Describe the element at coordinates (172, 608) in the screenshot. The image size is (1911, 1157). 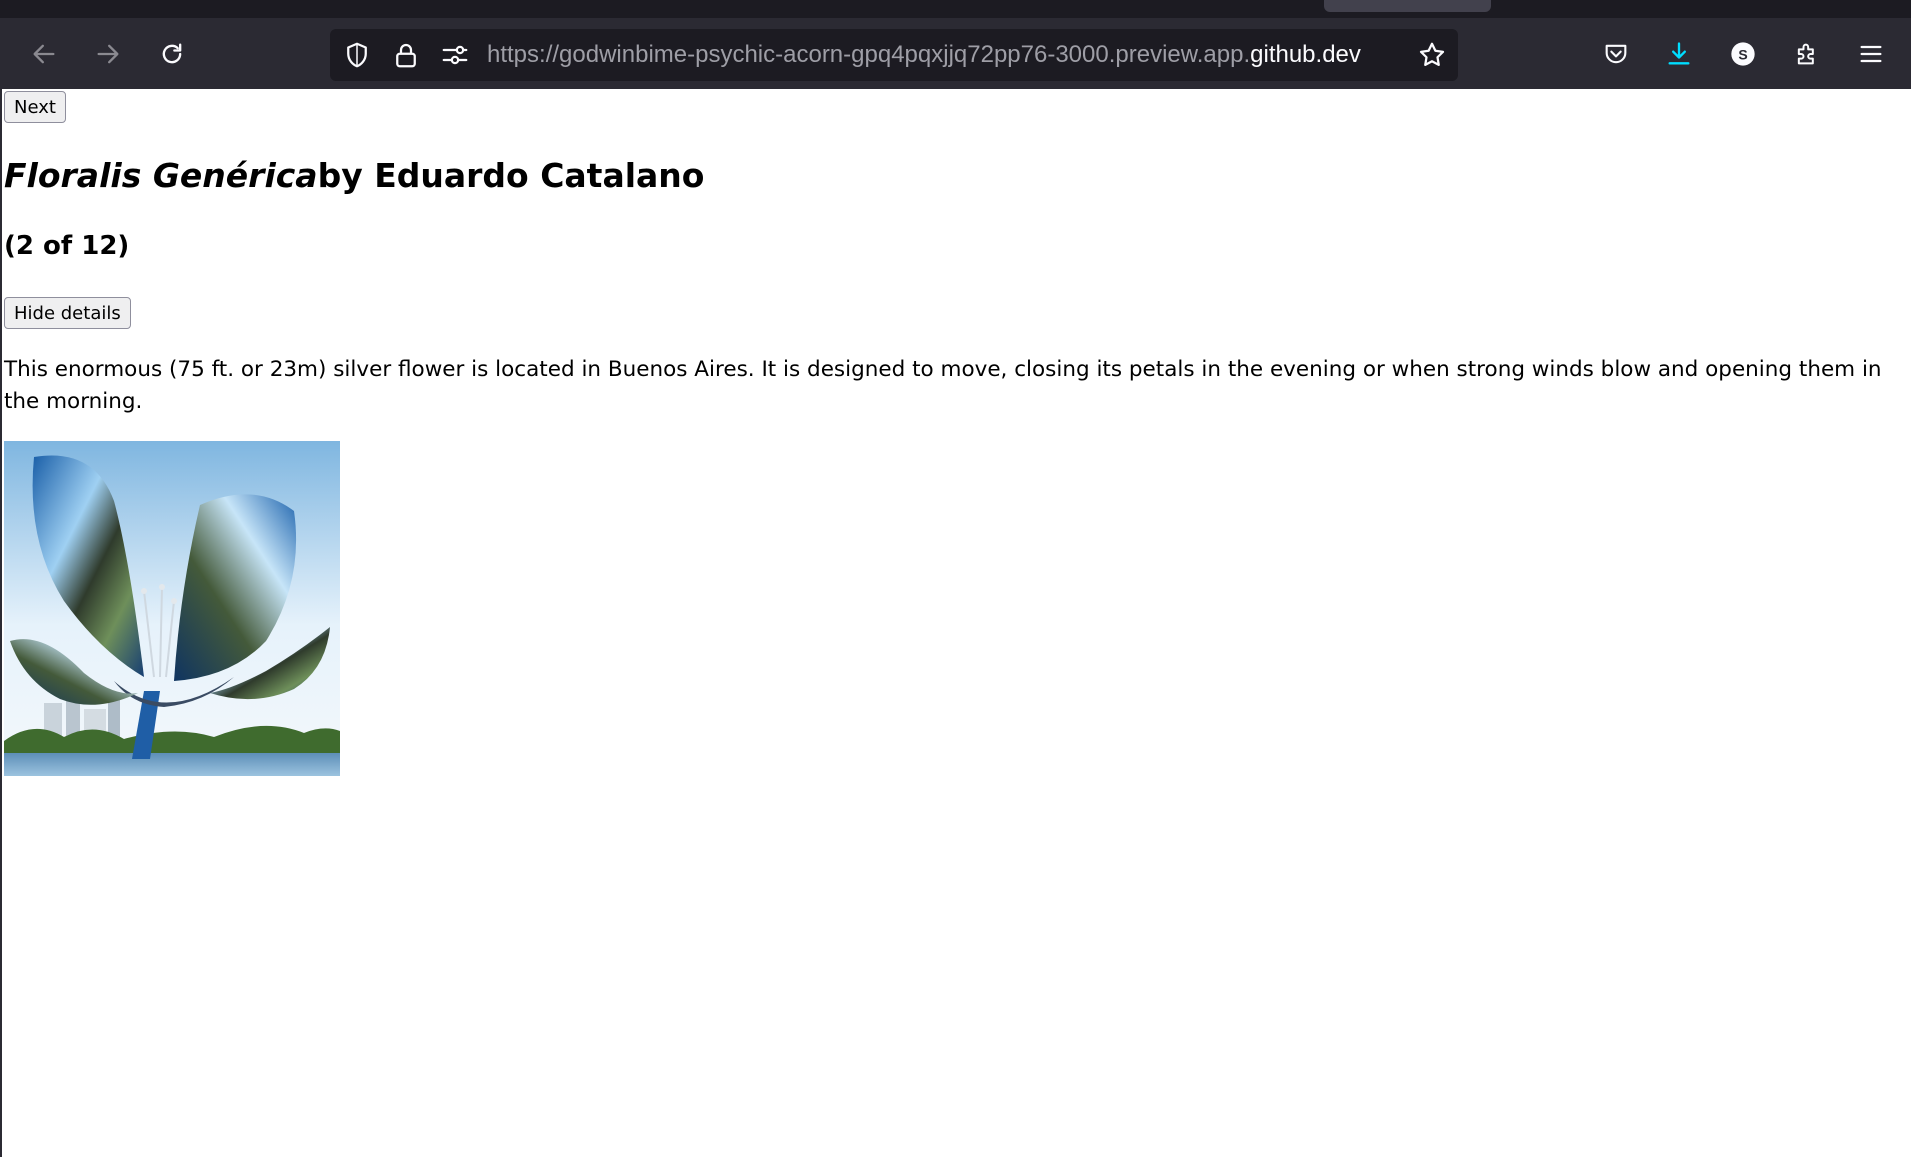
I see `artwork-image` at that location.